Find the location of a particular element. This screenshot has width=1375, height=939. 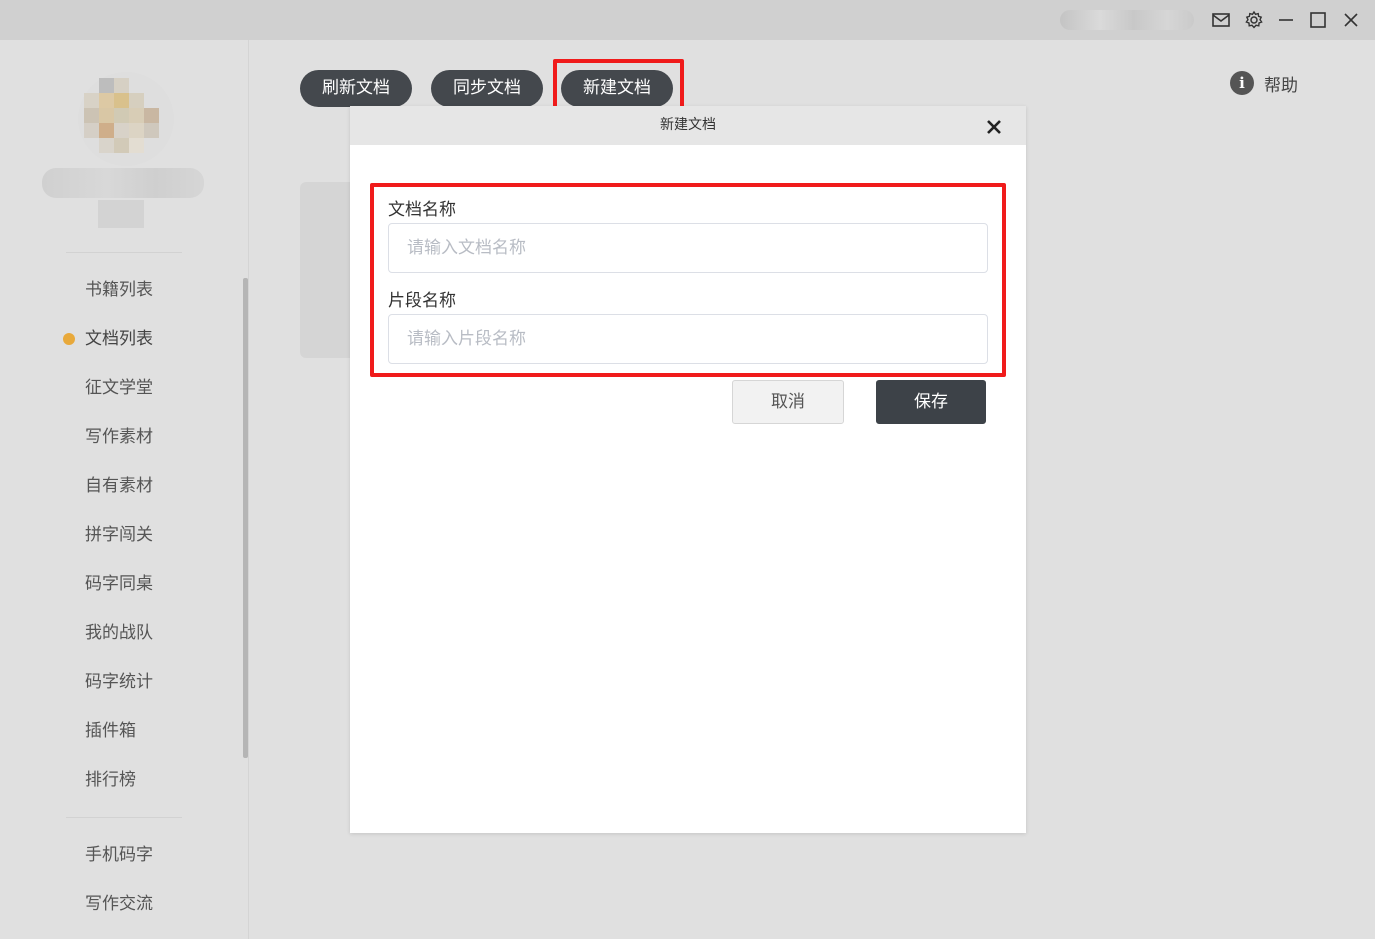

refresh-doc-button: 刷新文档 is located at coordinates (356, 88).